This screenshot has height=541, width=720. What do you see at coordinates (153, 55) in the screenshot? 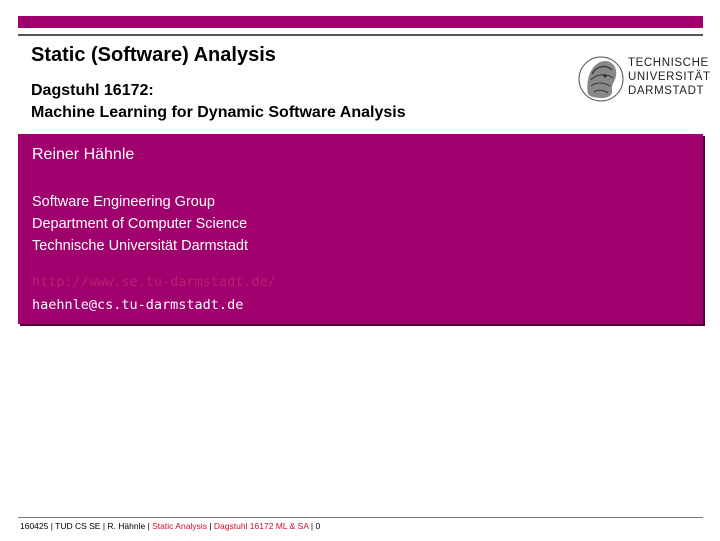
I see `page-title: Static (Software) Analysis` at bounding box center [153, 55].